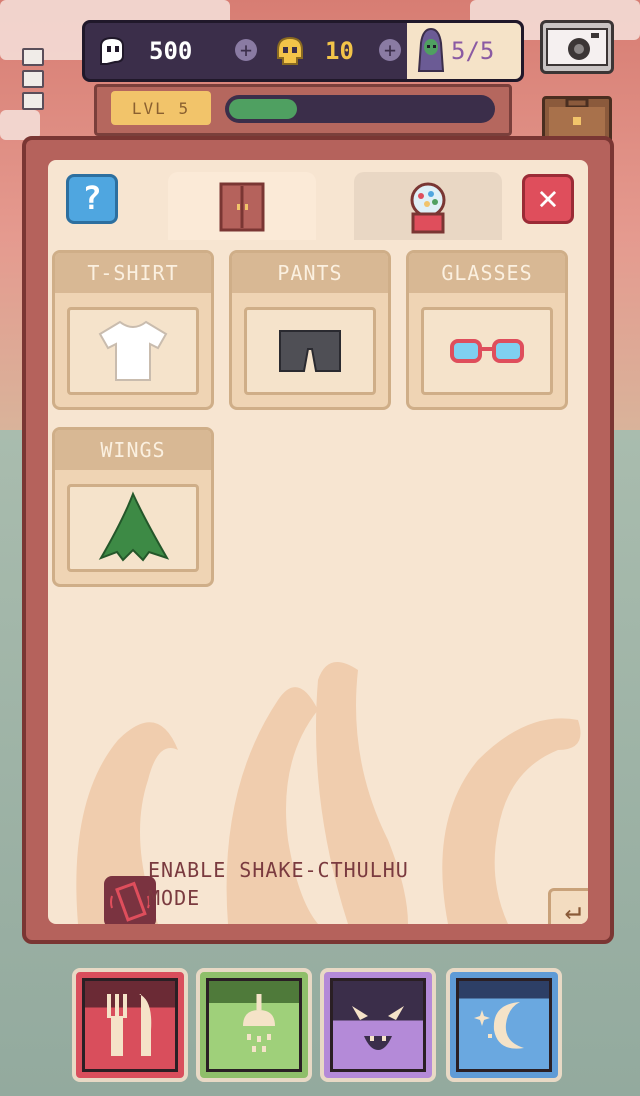  What do you see at coordinates (473, 51) in the screenshot?
I see `creature-count: 5/5` at bounding box center [473, 51].